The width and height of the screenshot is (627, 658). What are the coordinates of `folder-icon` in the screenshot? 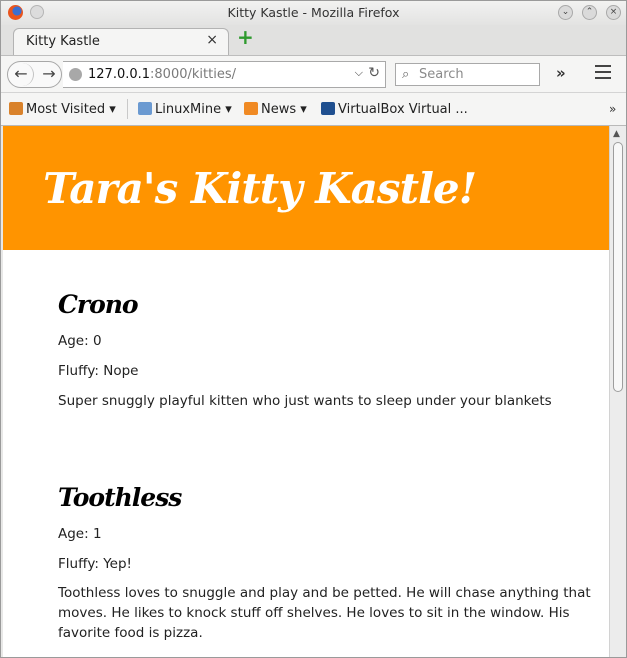 It's located at (145, 108).